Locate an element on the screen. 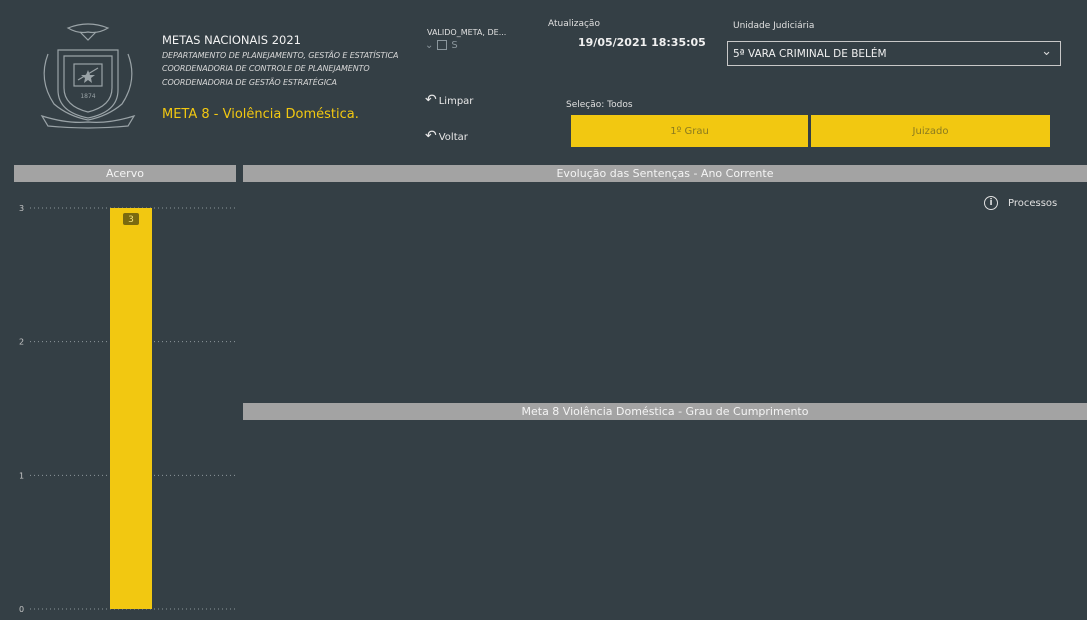 This screenshot has height=620, width=1087. unit-label: Unidade Judiciária is located at coordinates (774, 26).